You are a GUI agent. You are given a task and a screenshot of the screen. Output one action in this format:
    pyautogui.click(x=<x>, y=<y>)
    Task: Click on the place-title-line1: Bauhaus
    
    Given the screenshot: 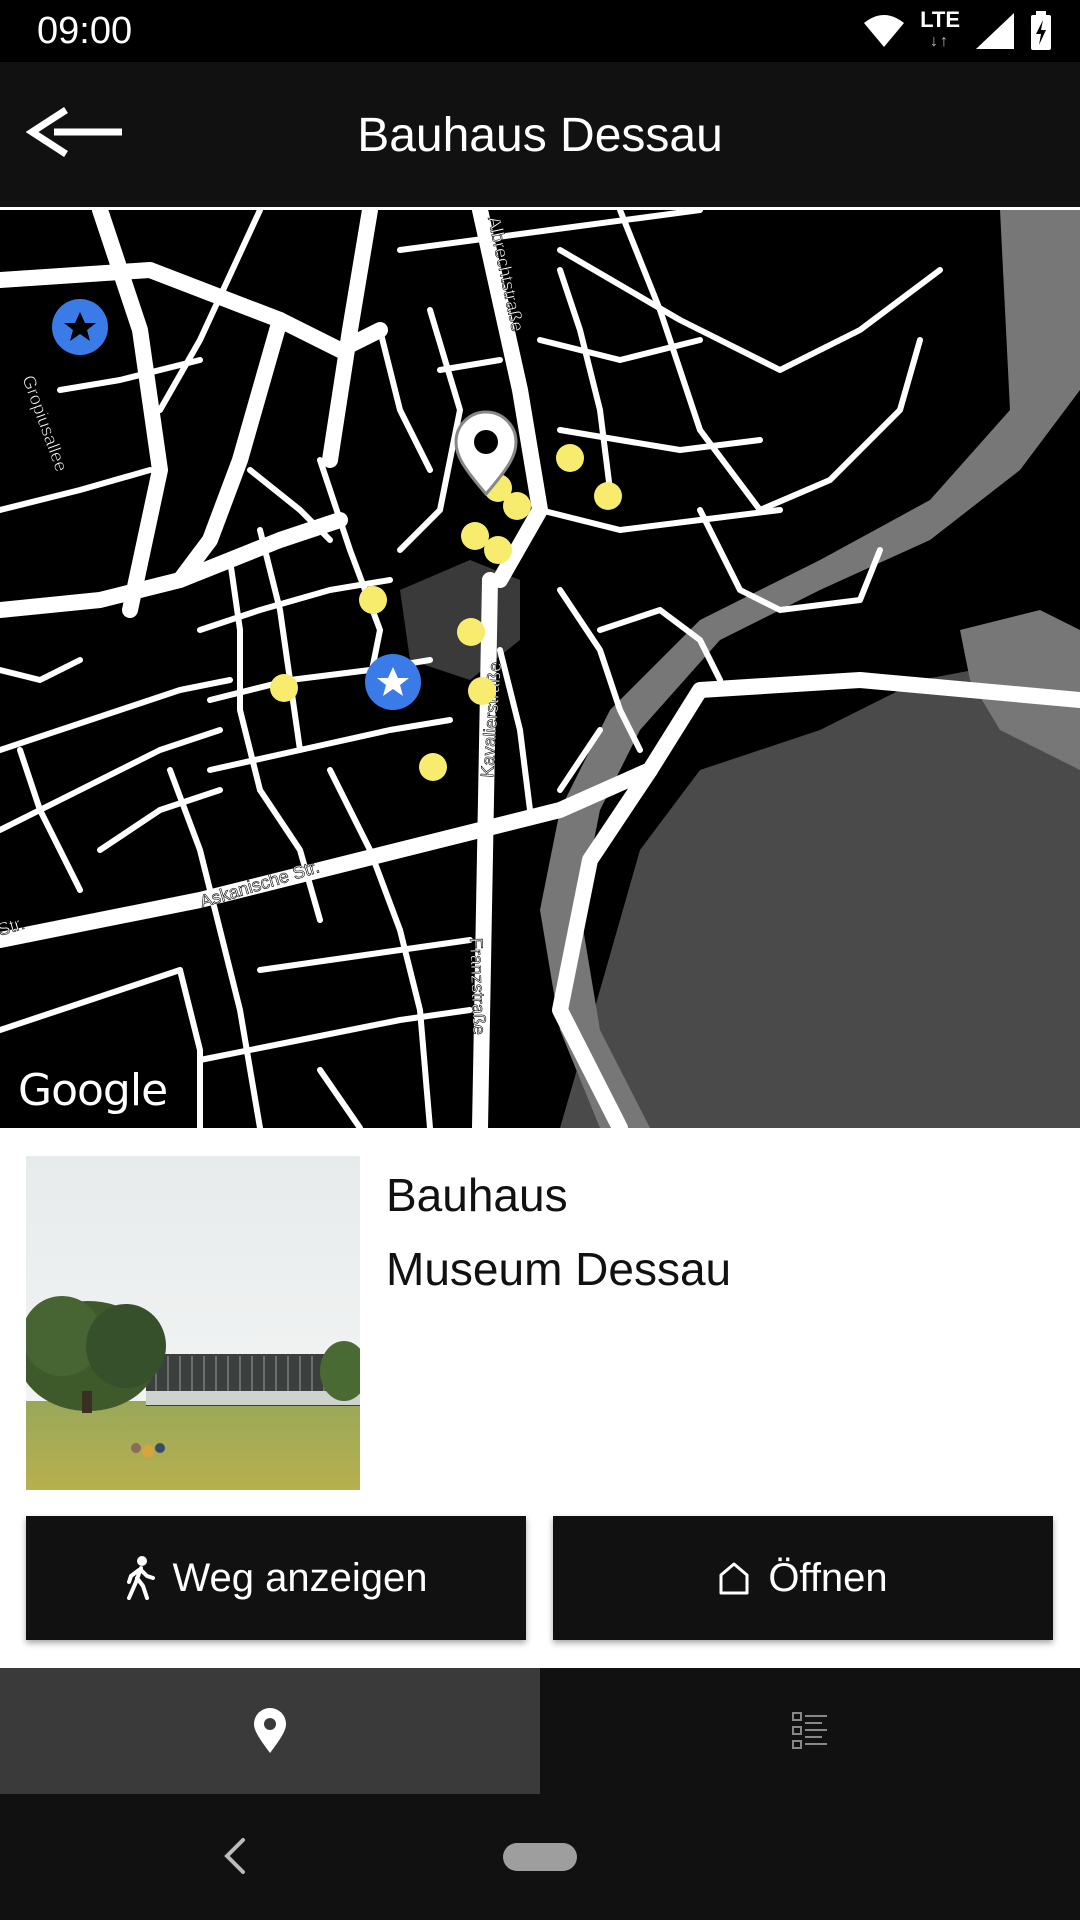 What is the action you would take?
    pyautogui.click(x=477, y=1195)
    